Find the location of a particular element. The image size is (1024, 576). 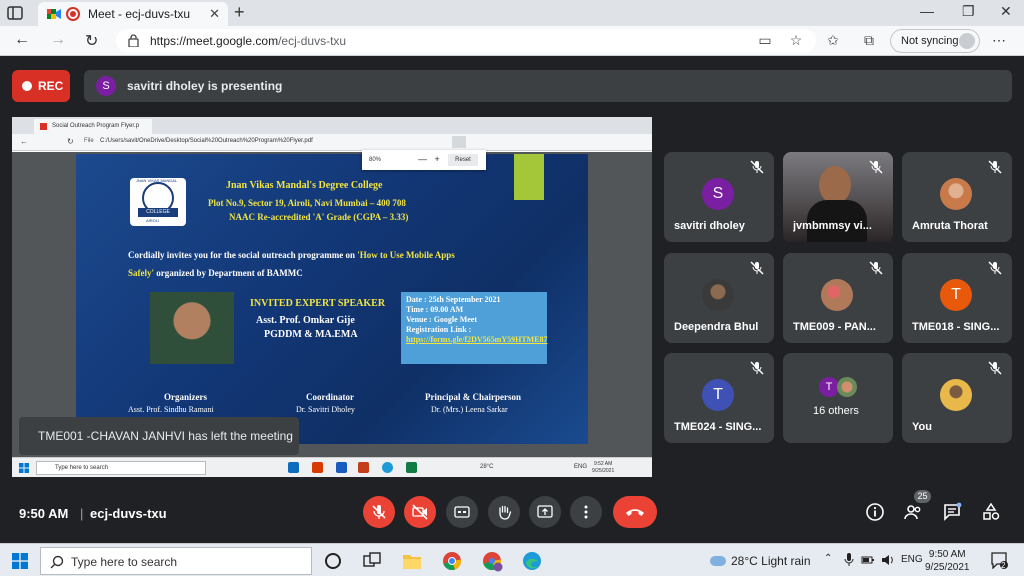

close-tab-icon: ✕ is located at coordinates (214, 14).